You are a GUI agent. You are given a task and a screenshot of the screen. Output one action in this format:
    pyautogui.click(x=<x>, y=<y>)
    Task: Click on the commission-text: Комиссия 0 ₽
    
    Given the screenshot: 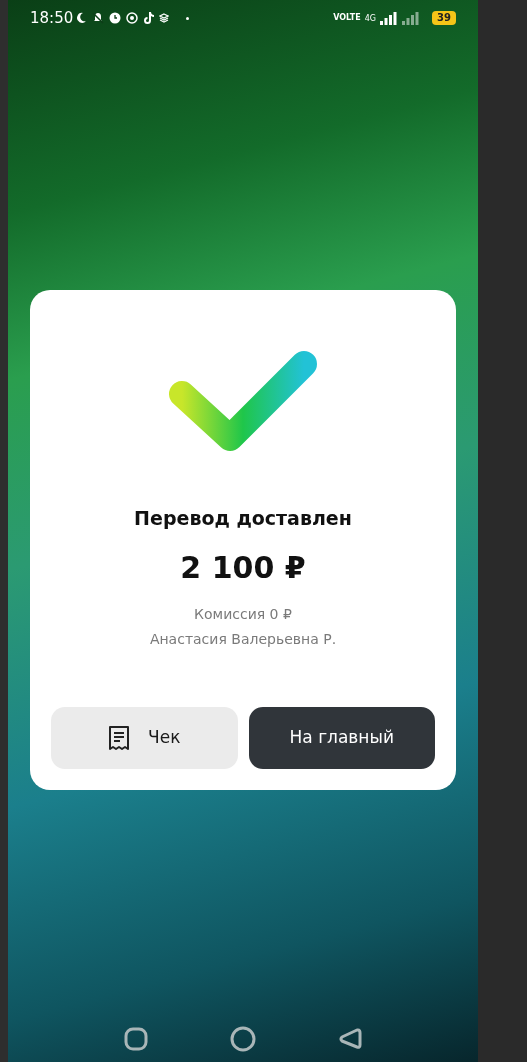 What is the action you would take?
    pyautogui.click(x=243, y=614)
    